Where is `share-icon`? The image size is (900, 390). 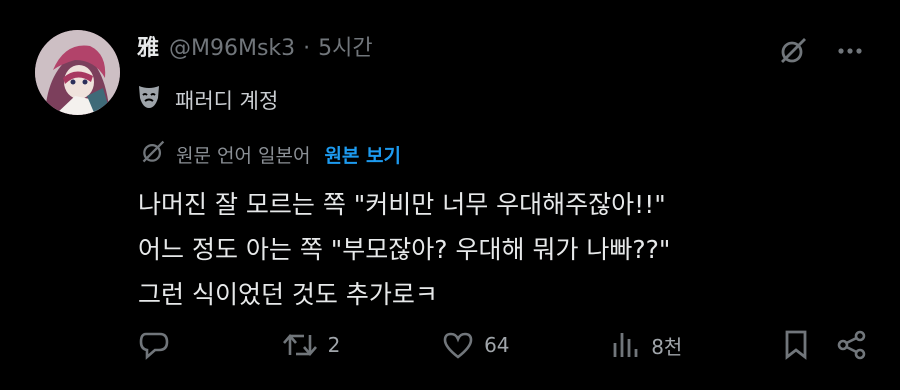 share-icon is located at coordinates (851, 345).